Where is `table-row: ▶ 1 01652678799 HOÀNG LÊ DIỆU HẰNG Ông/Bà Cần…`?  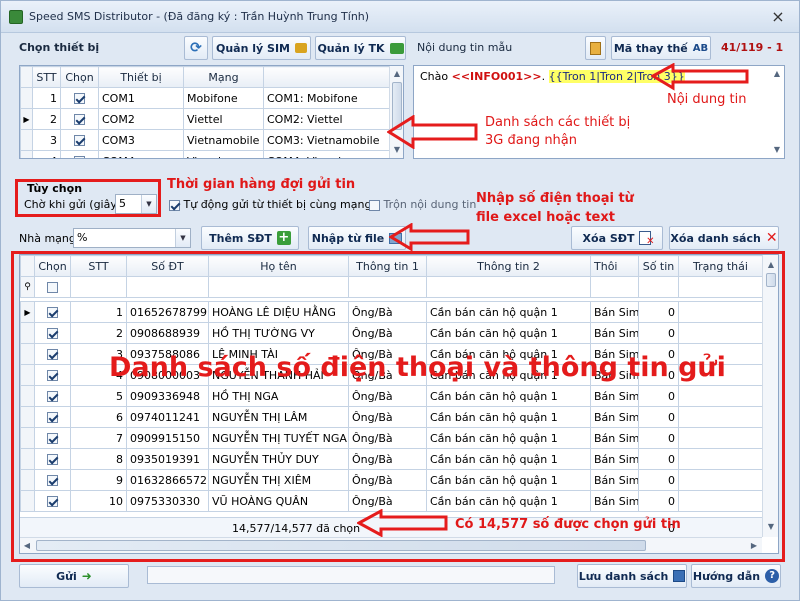 table-row: ▶ 1 01652678799 HOÀNG LÊ DIỆU HẰNG Ông/Bà Cần… is located at coordinates (391, 312).